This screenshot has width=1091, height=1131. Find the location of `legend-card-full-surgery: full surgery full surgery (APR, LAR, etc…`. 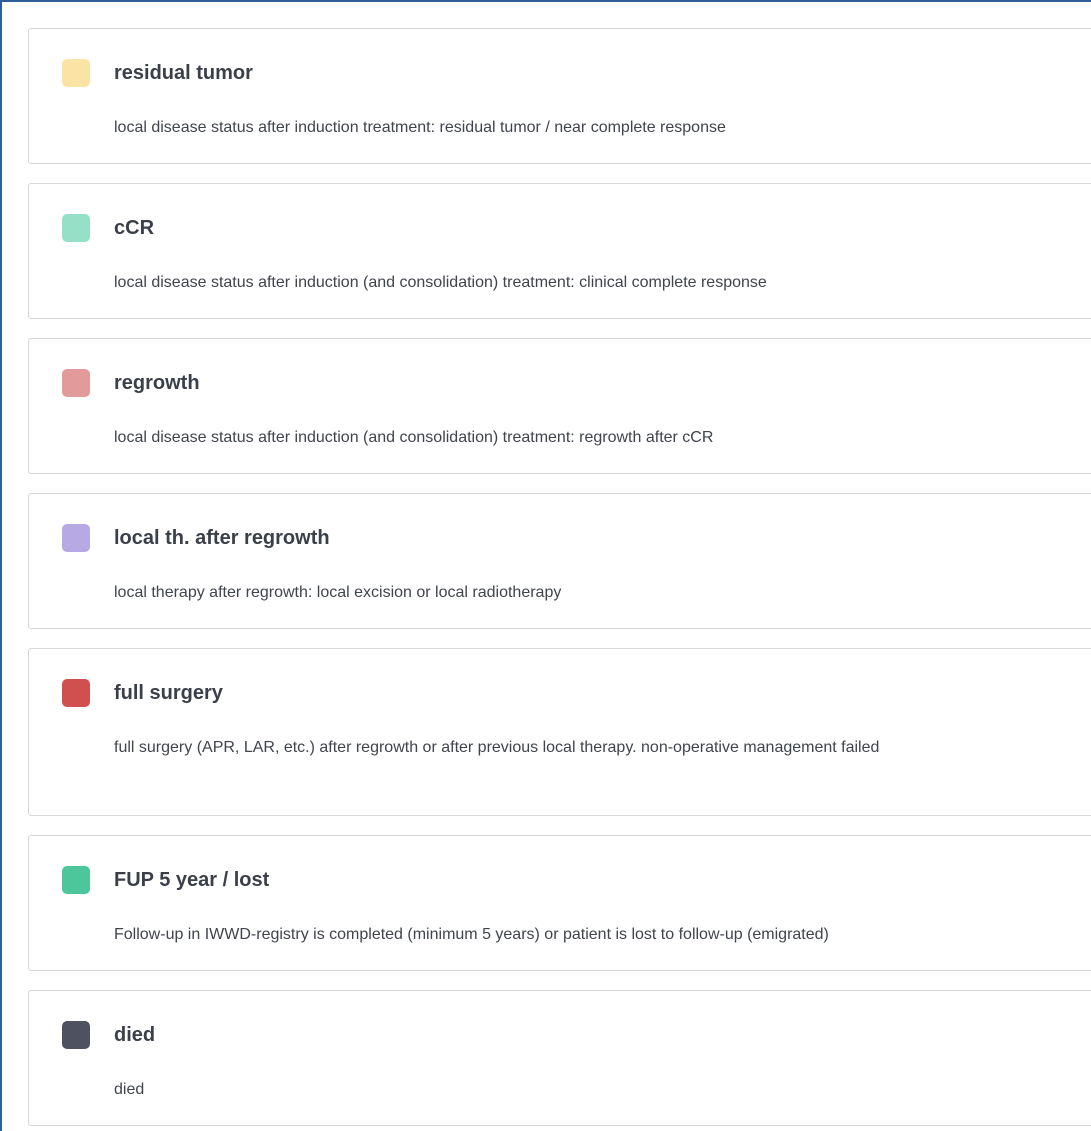

legend-card-full-surgery: full surgery full surgery (APR, LAR, etc… is located at coordinates (559, 732).